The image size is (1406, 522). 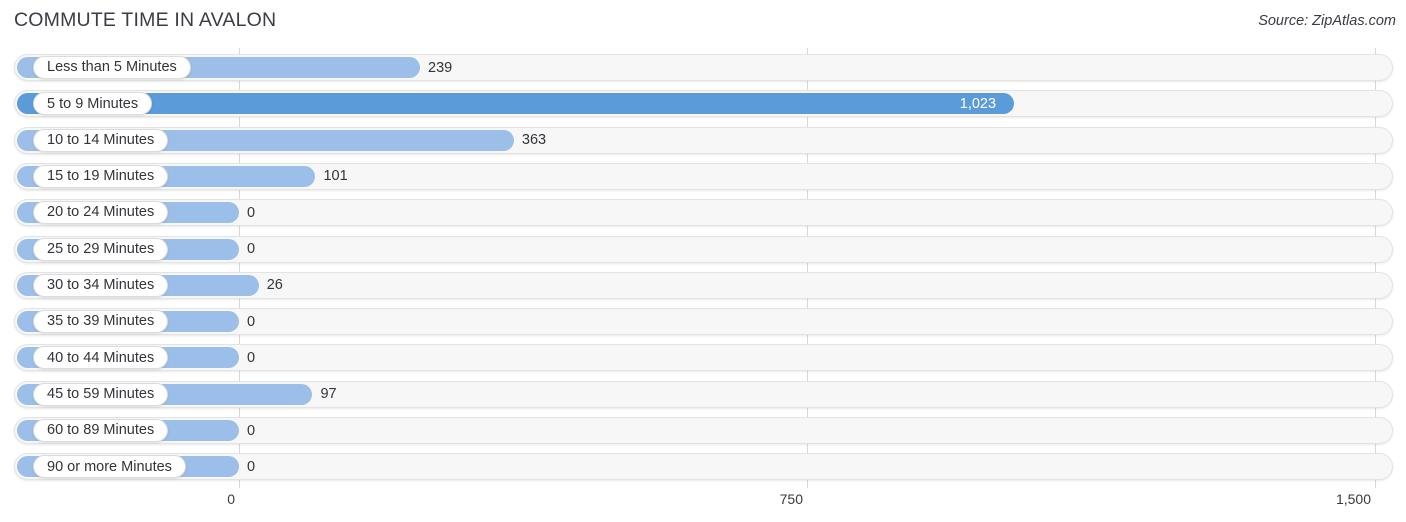 I want to click on value-label: 101, so click(x=335, y=176).